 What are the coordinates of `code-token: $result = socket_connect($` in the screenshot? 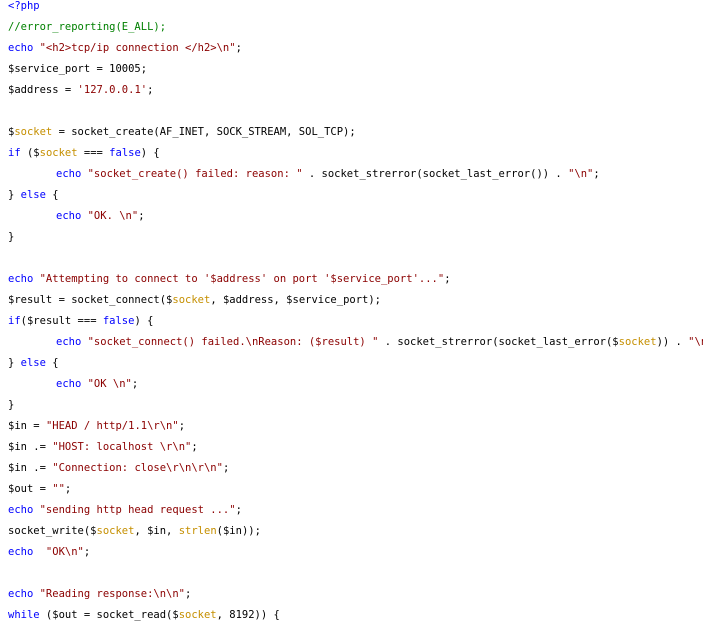 It's located at (90, 300).